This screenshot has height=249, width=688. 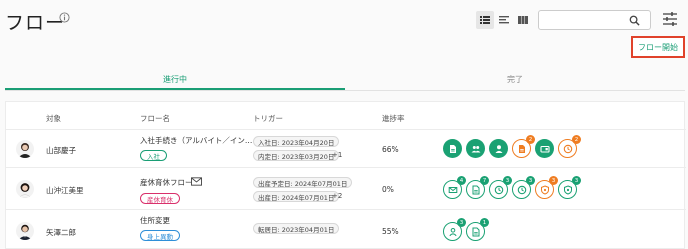 I want to click on group-icon, so click(x=475, y=148).